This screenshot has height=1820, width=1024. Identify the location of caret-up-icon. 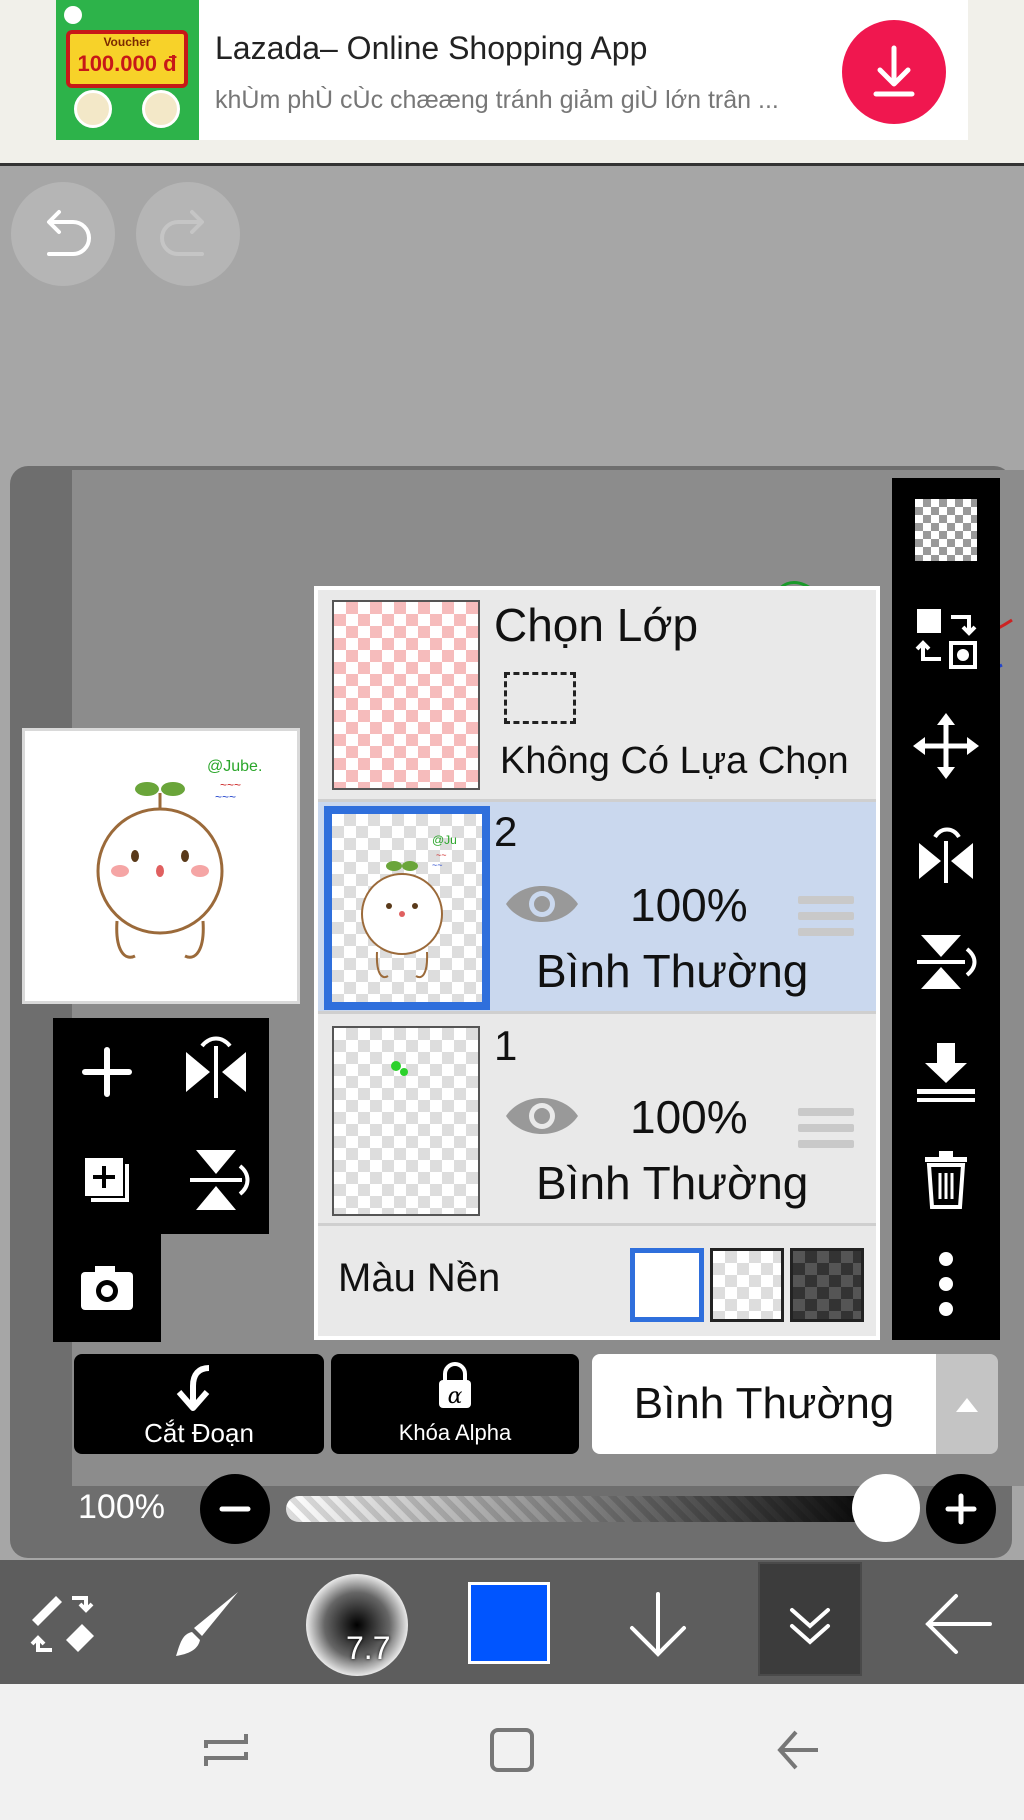
(967, 1405).